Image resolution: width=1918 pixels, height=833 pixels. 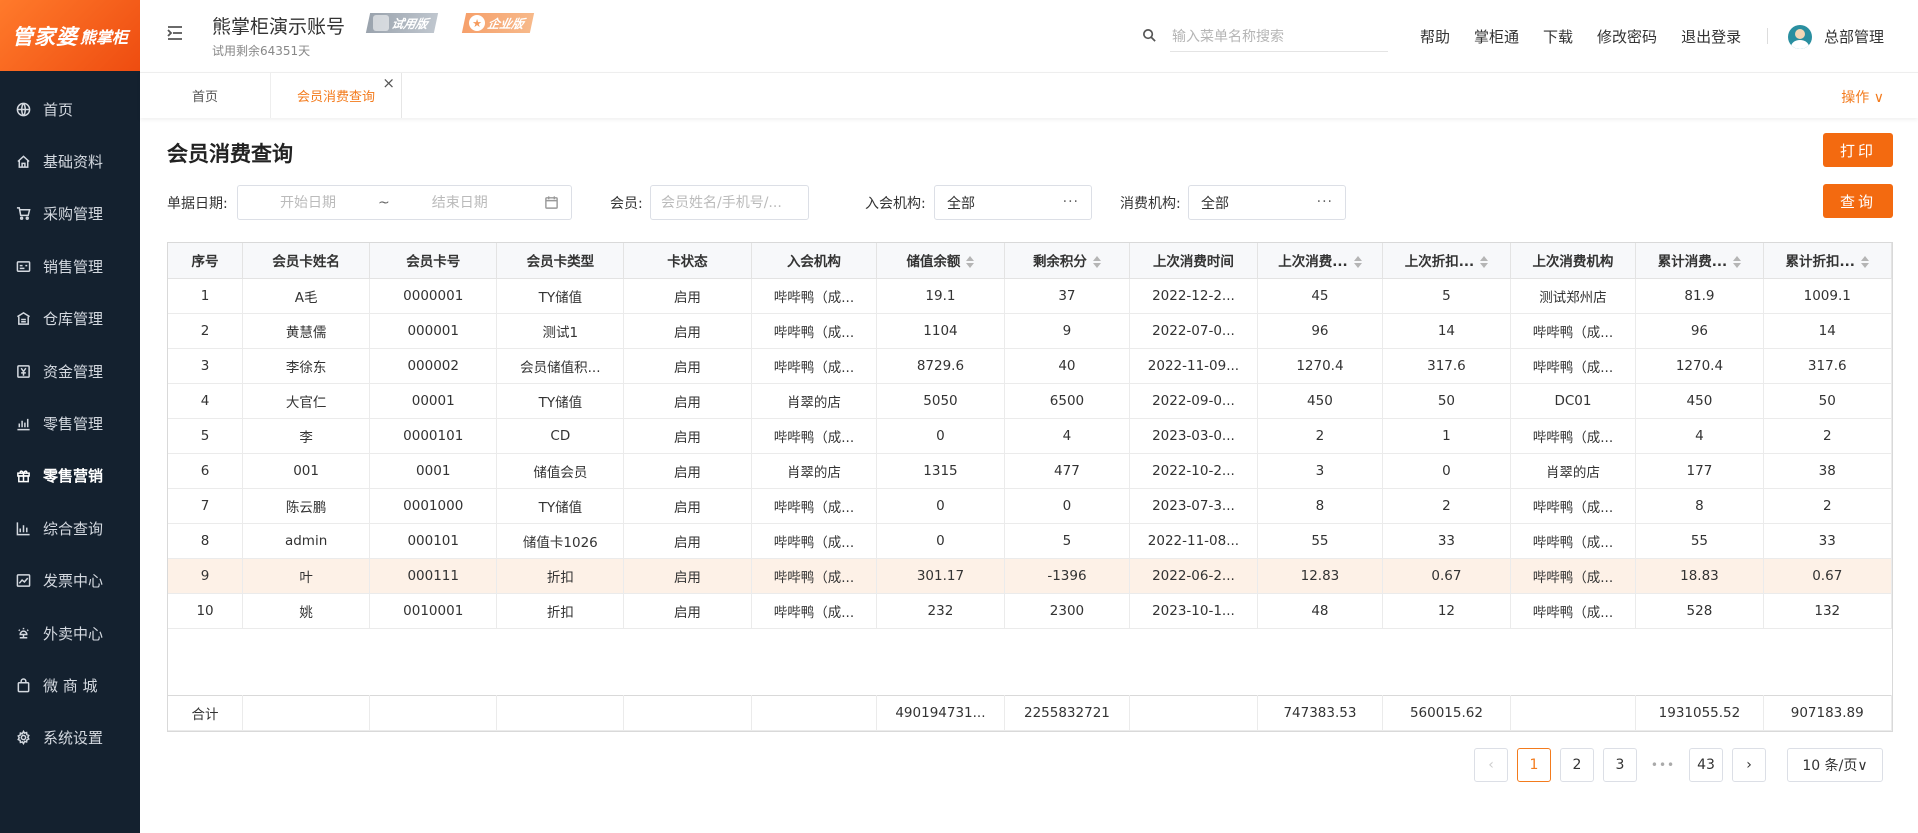 I want to click on column-header: 剩余积分, so click(x=1067, y=261).